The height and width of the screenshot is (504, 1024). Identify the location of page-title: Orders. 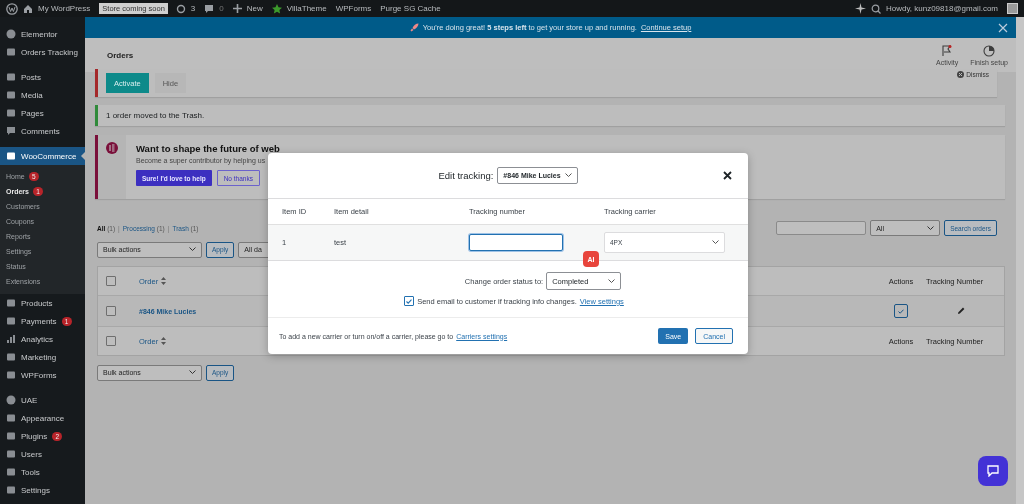
(120, 55).